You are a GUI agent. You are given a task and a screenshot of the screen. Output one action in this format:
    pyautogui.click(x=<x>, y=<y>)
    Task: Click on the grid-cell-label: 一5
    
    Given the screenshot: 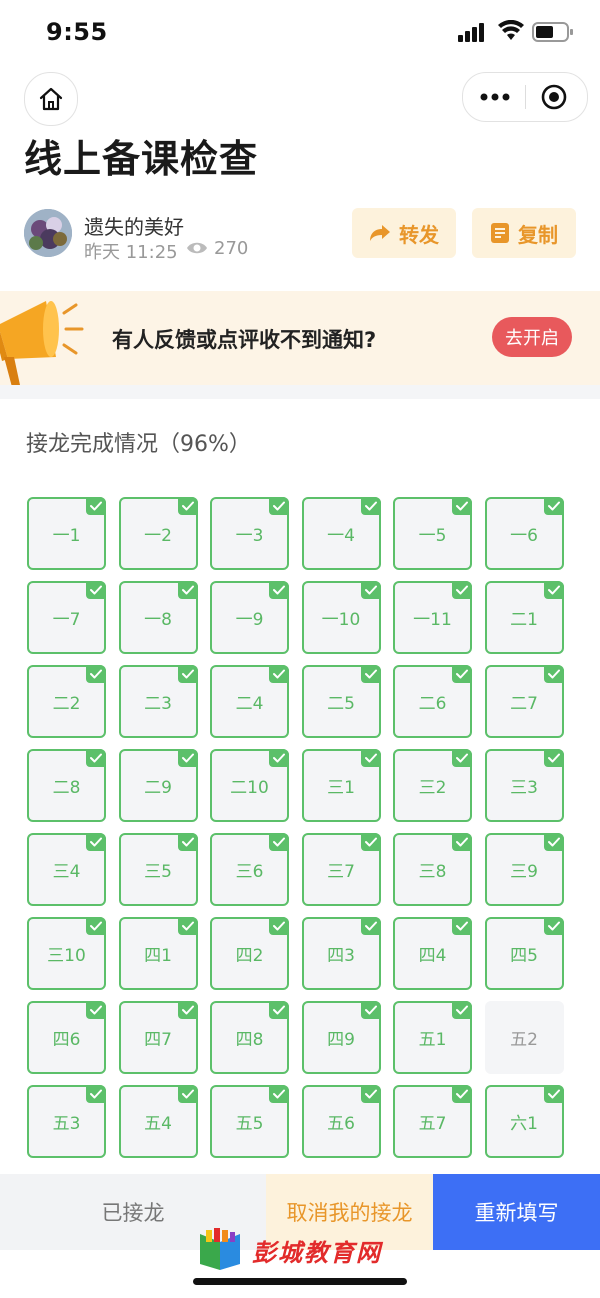 What is the action you would take?
    pyautogui.click(x=432, y=536)
    